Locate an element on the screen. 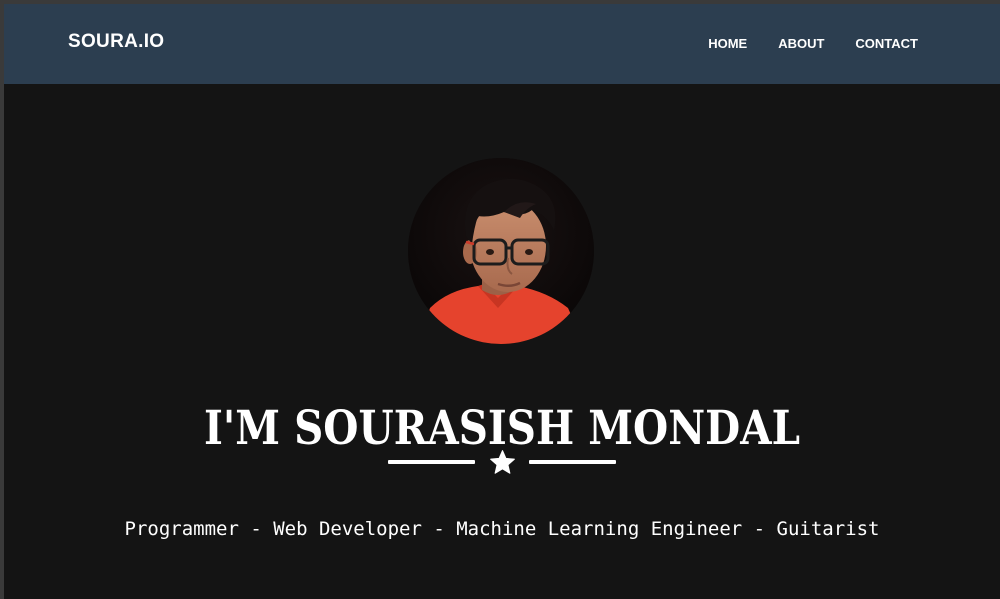 This screenshot has width=1000, height=599. profile-photo-illustration is located at coordinates (501, 251).